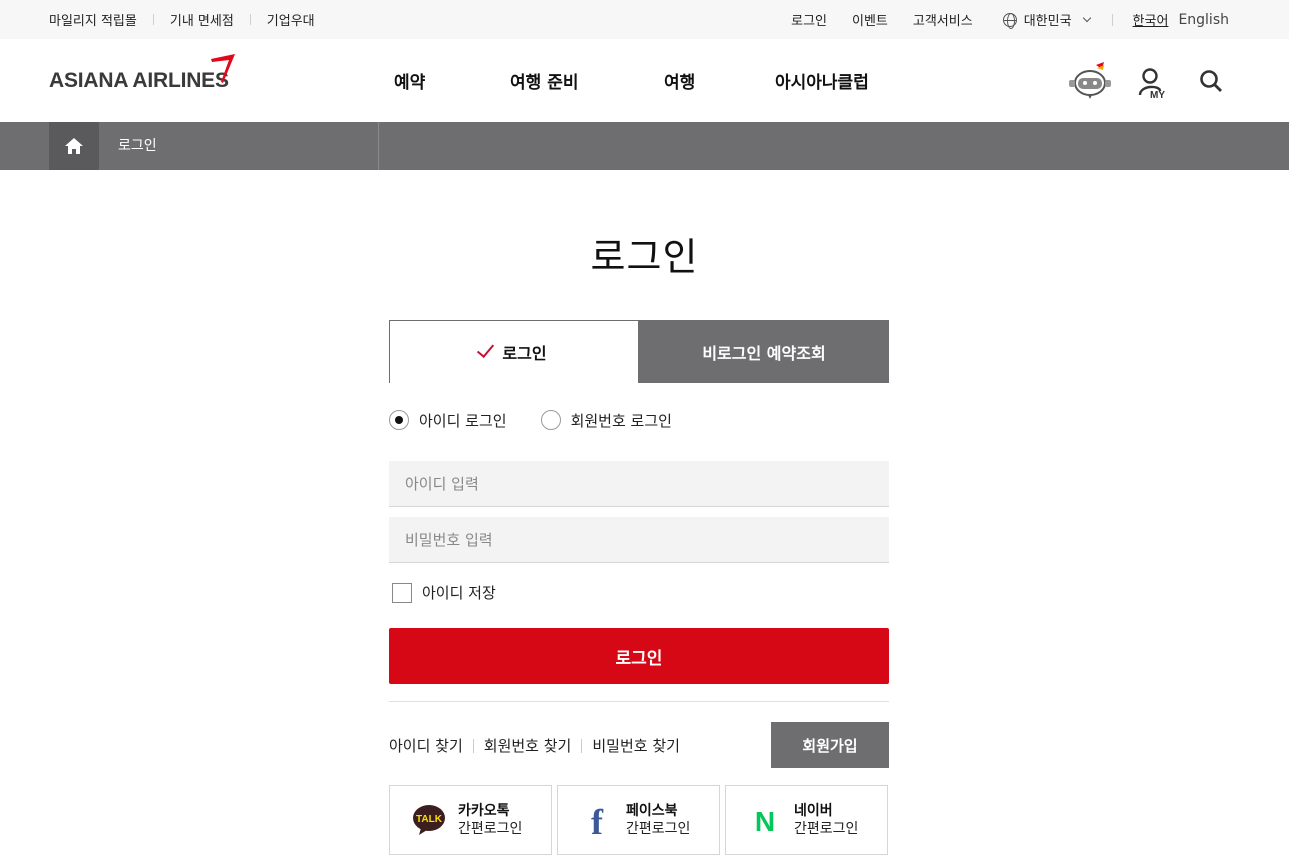 The height and width of the screenshot is (863, 1289). Describe the element at coordinates (1151, 19) in the screenshot. I see `lang-korean-link: 한국어` at that location.